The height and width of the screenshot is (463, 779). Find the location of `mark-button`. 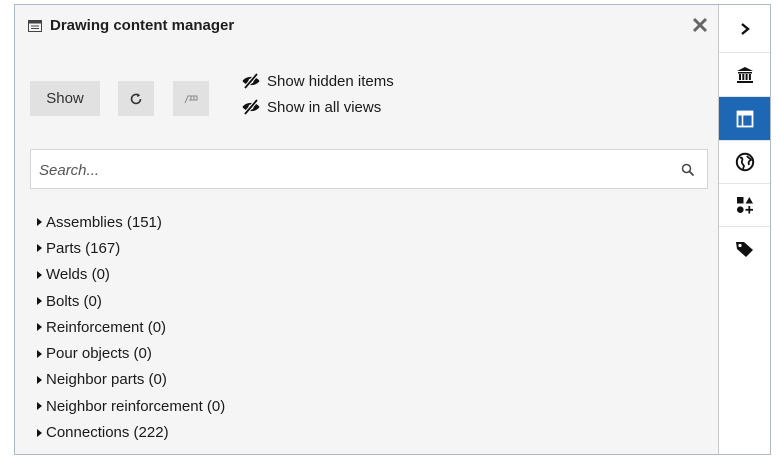

mark-button is located at coordinates (191, 98).